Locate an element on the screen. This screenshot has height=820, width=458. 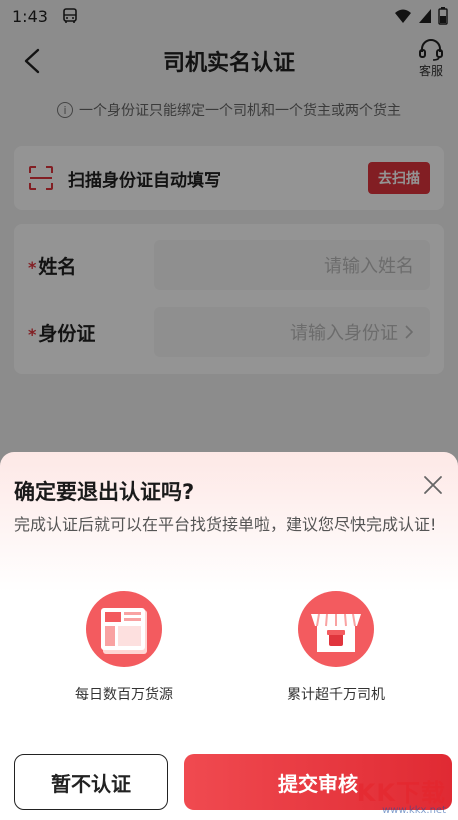
cancel-verification-button: 暂不认证 is located at coordinates (91, 782).